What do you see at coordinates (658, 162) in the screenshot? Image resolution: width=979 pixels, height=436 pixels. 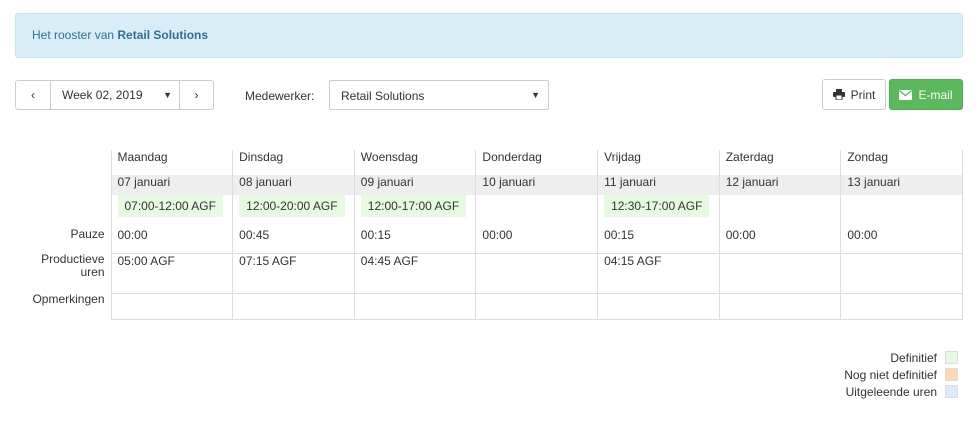 I see `day-name: Vrijdag` at bounding box center [658, 162].